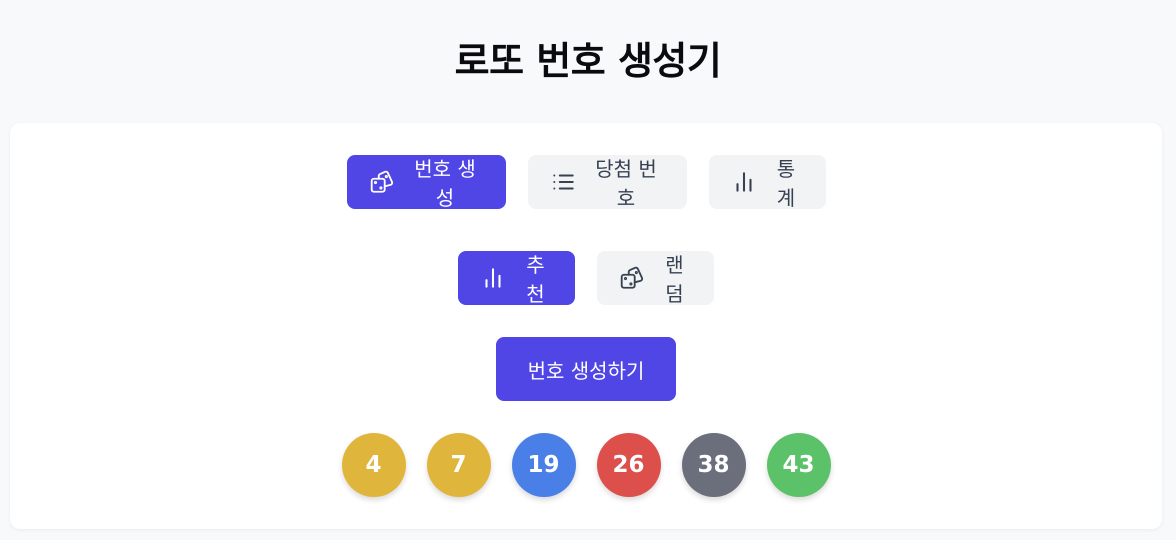 This screenshot has height=540, width=1176. Describe the element at coordinates (674, 279) in the screenshot. I see `mode-label: 랜덤` at that location.